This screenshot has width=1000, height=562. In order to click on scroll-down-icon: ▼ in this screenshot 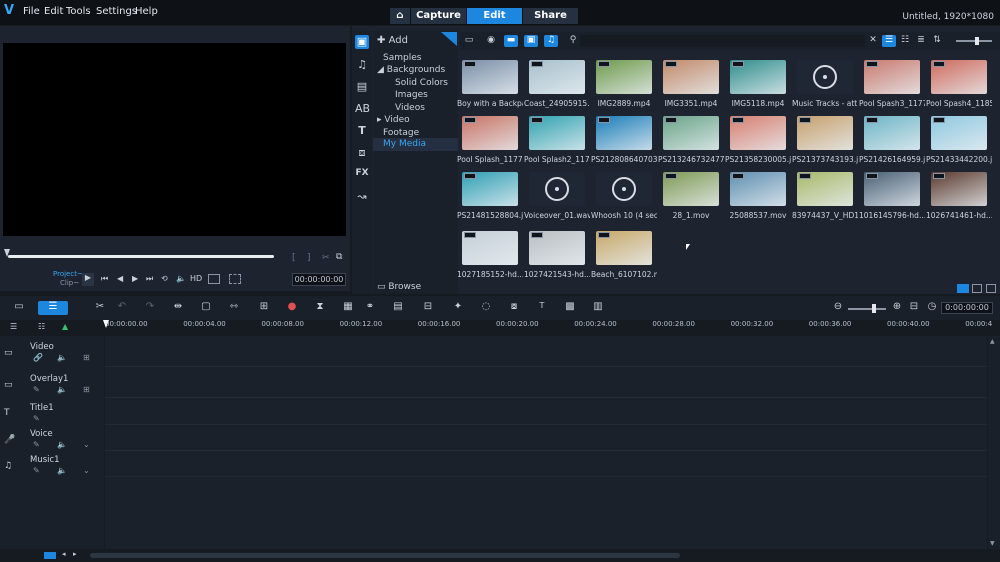, I will do `click(992, 543)`.